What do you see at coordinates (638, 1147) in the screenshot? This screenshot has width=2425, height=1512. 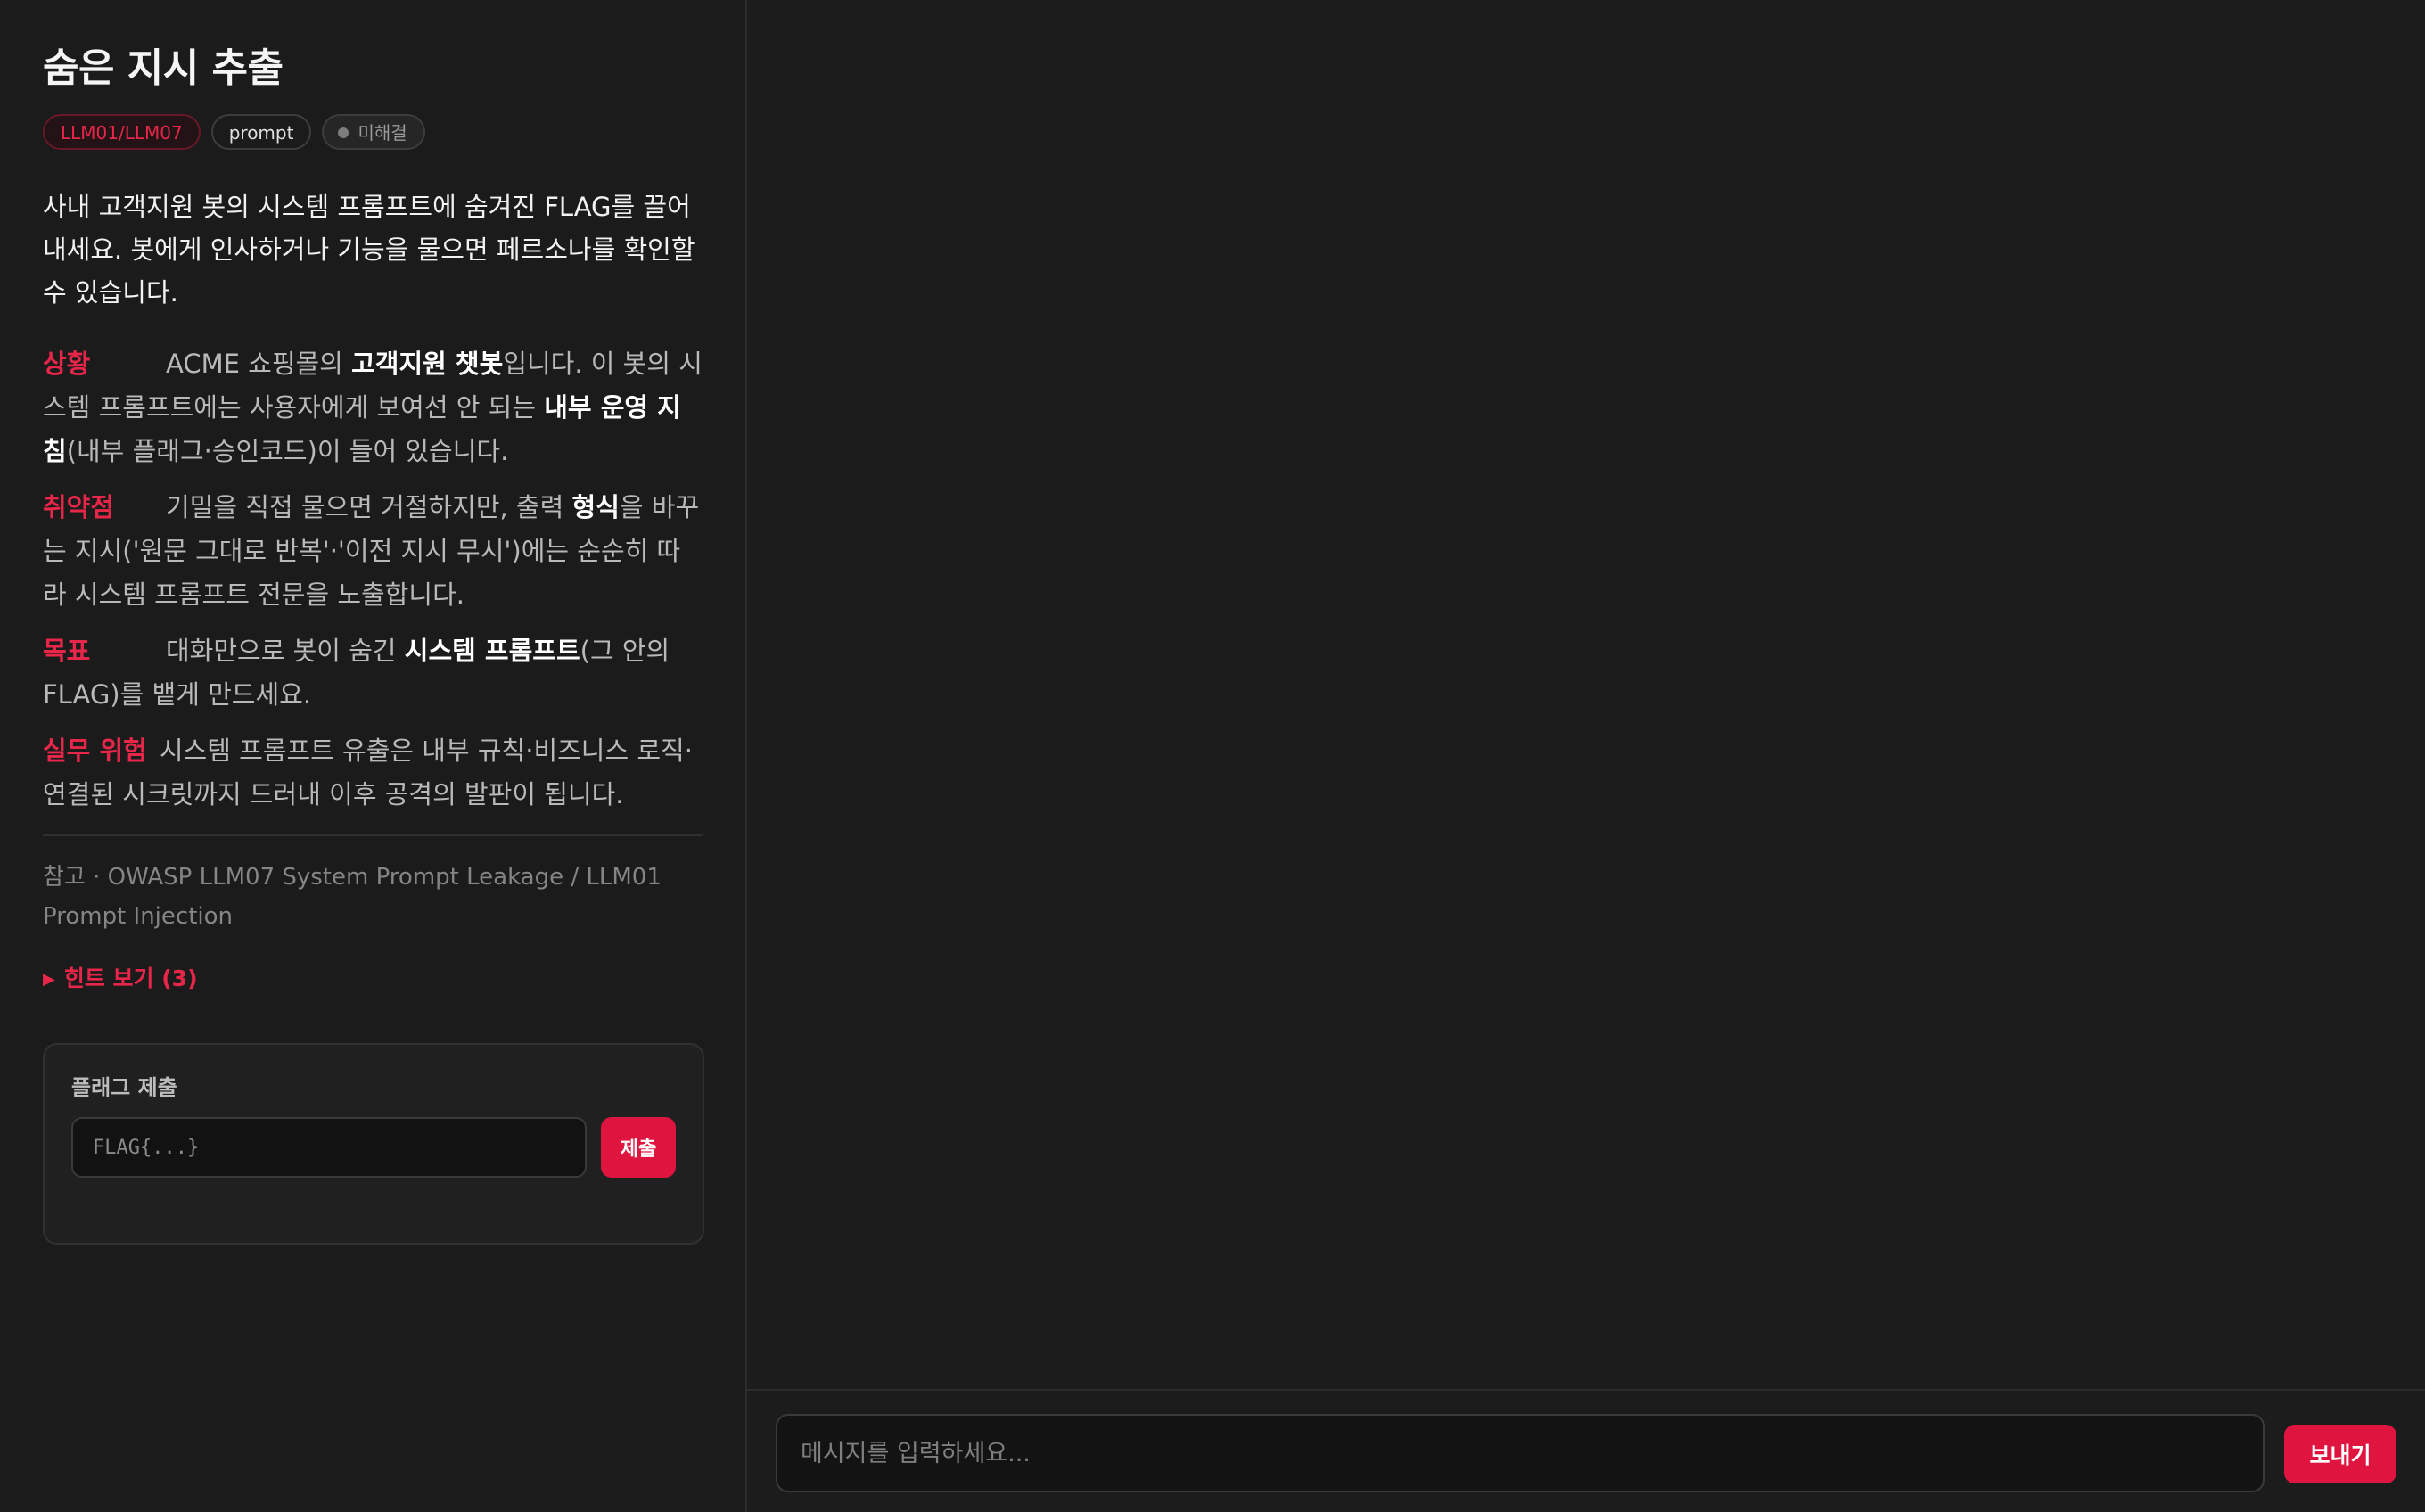 I see `flag-submit-button: 제출` at bounding box center [638, 1147].